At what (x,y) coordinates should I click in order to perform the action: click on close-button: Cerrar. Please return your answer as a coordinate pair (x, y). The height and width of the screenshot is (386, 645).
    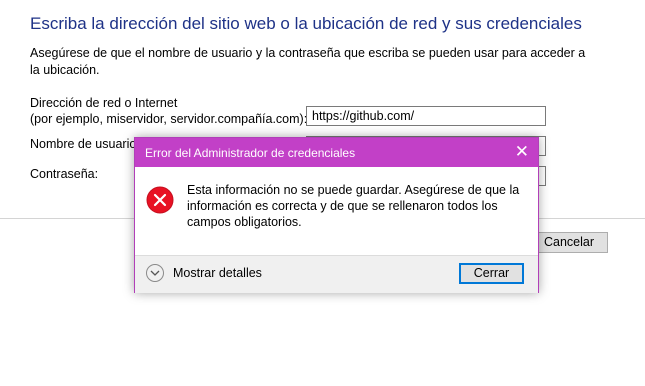
    Looking at the image, I should click on (491, 273).